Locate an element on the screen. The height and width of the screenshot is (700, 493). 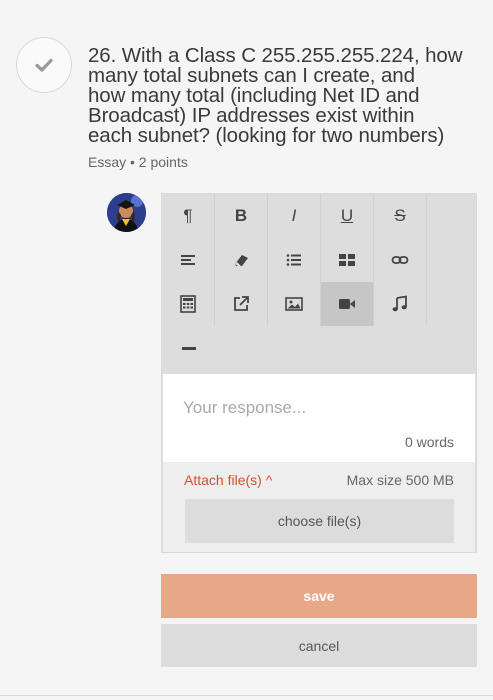
checkmark-icon is located at coordinates (44, 65).